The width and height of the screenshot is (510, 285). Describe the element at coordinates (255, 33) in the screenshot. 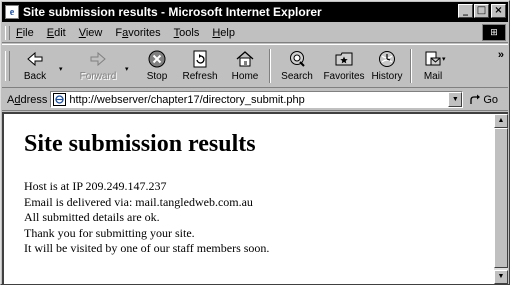

I see `menu-bar: File Edit View Favorites Tools Help ⊞` at that location.